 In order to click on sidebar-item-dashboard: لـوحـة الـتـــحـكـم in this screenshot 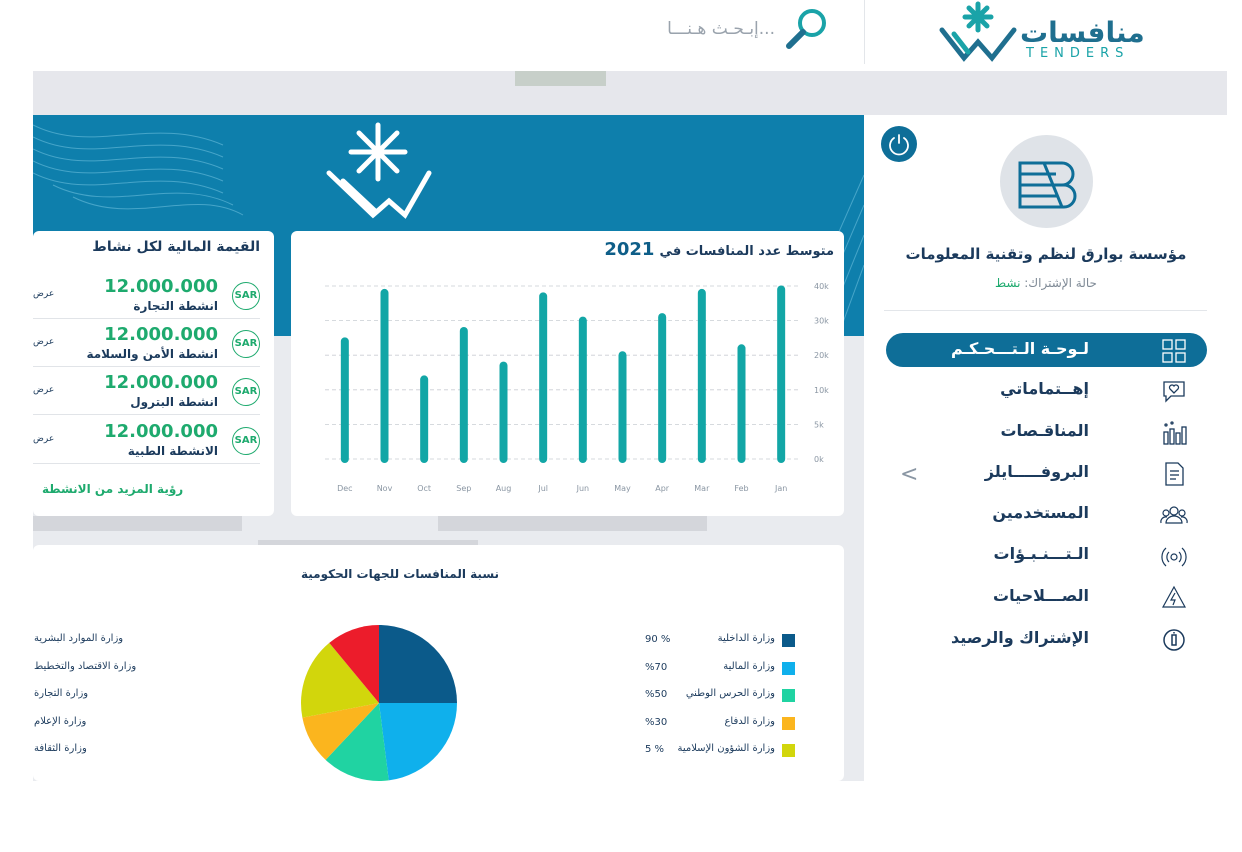, I will do `click(1046, 350)`.